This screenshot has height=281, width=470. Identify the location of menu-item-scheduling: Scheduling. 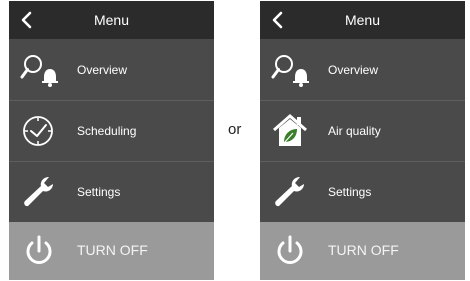
(111, 131).